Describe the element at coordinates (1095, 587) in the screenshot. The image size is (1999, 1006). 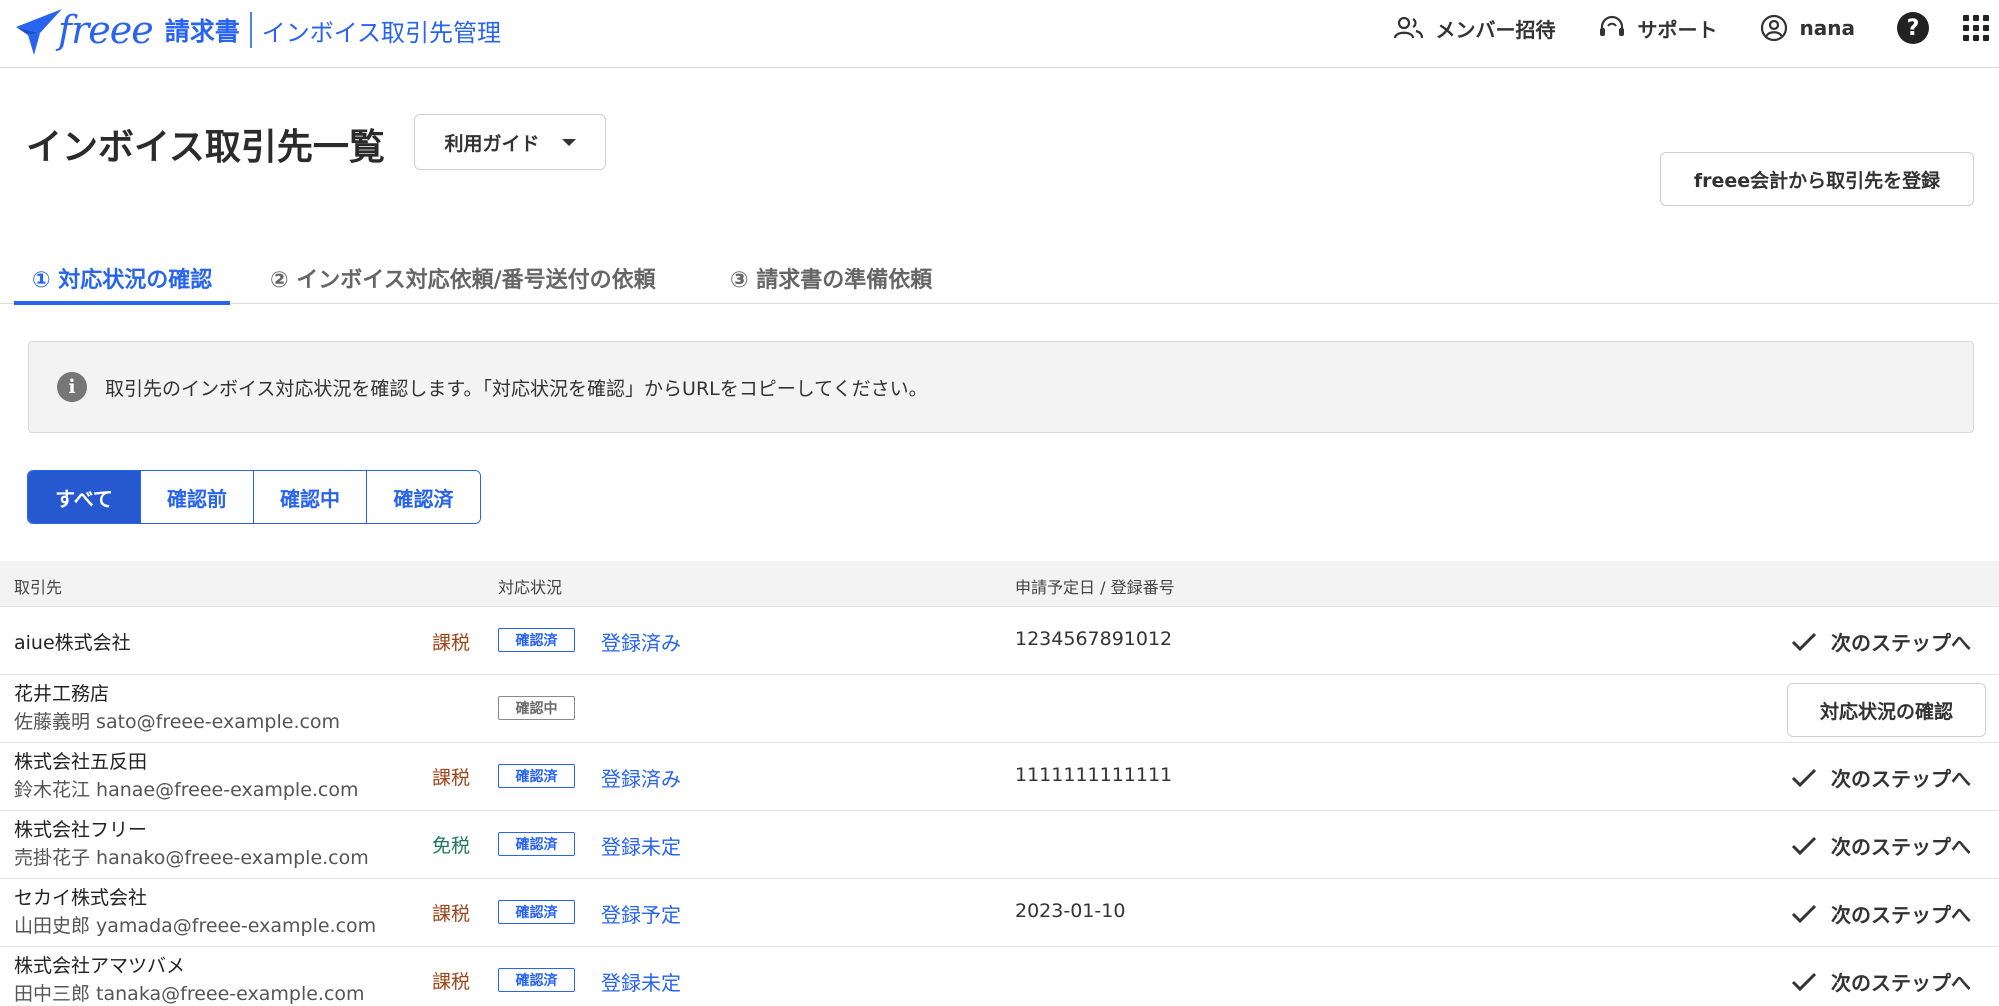
I see `header-date-number: 申請予定日 / 登録番号` at that location.